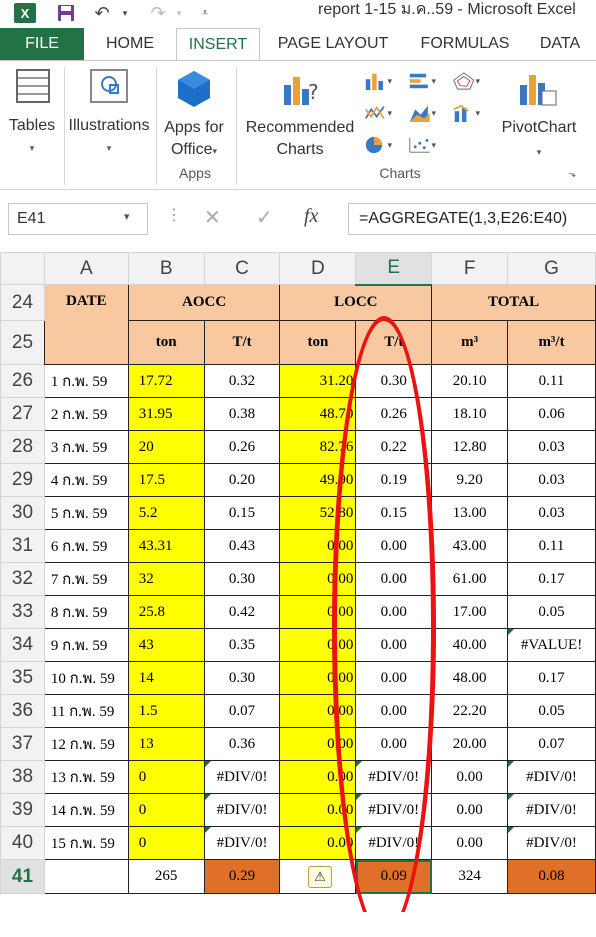  I want to click on table-cell-d: 48.70, so click(318, 414).